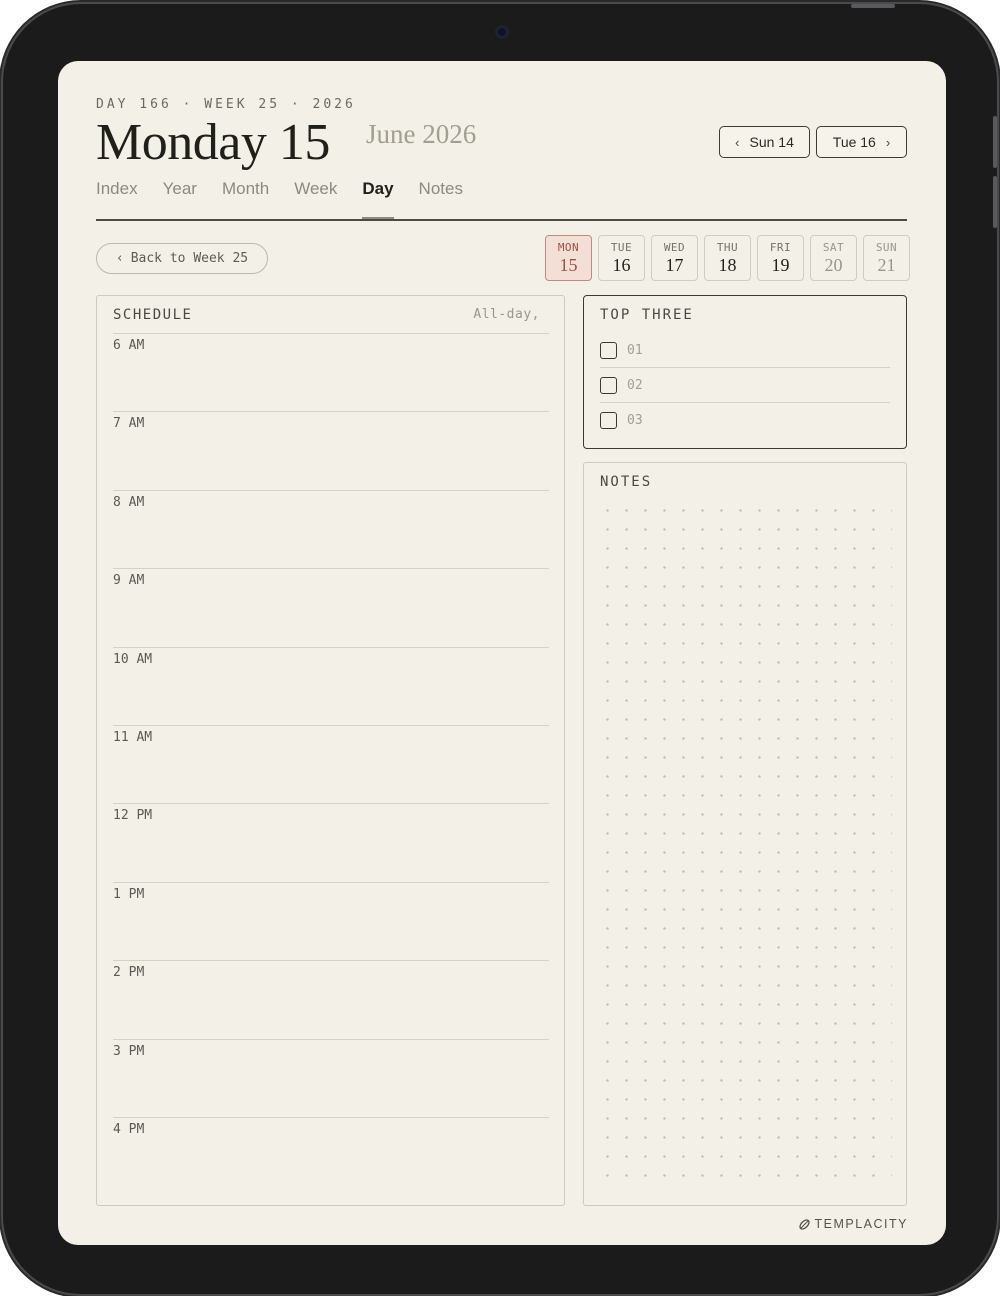 The height and width of the screenshot is (1296, 1000). What do you see at coordinates (133, 816) in the screenshot?
I see `hour-label: 12 PM` at bounding box center [133, 816].